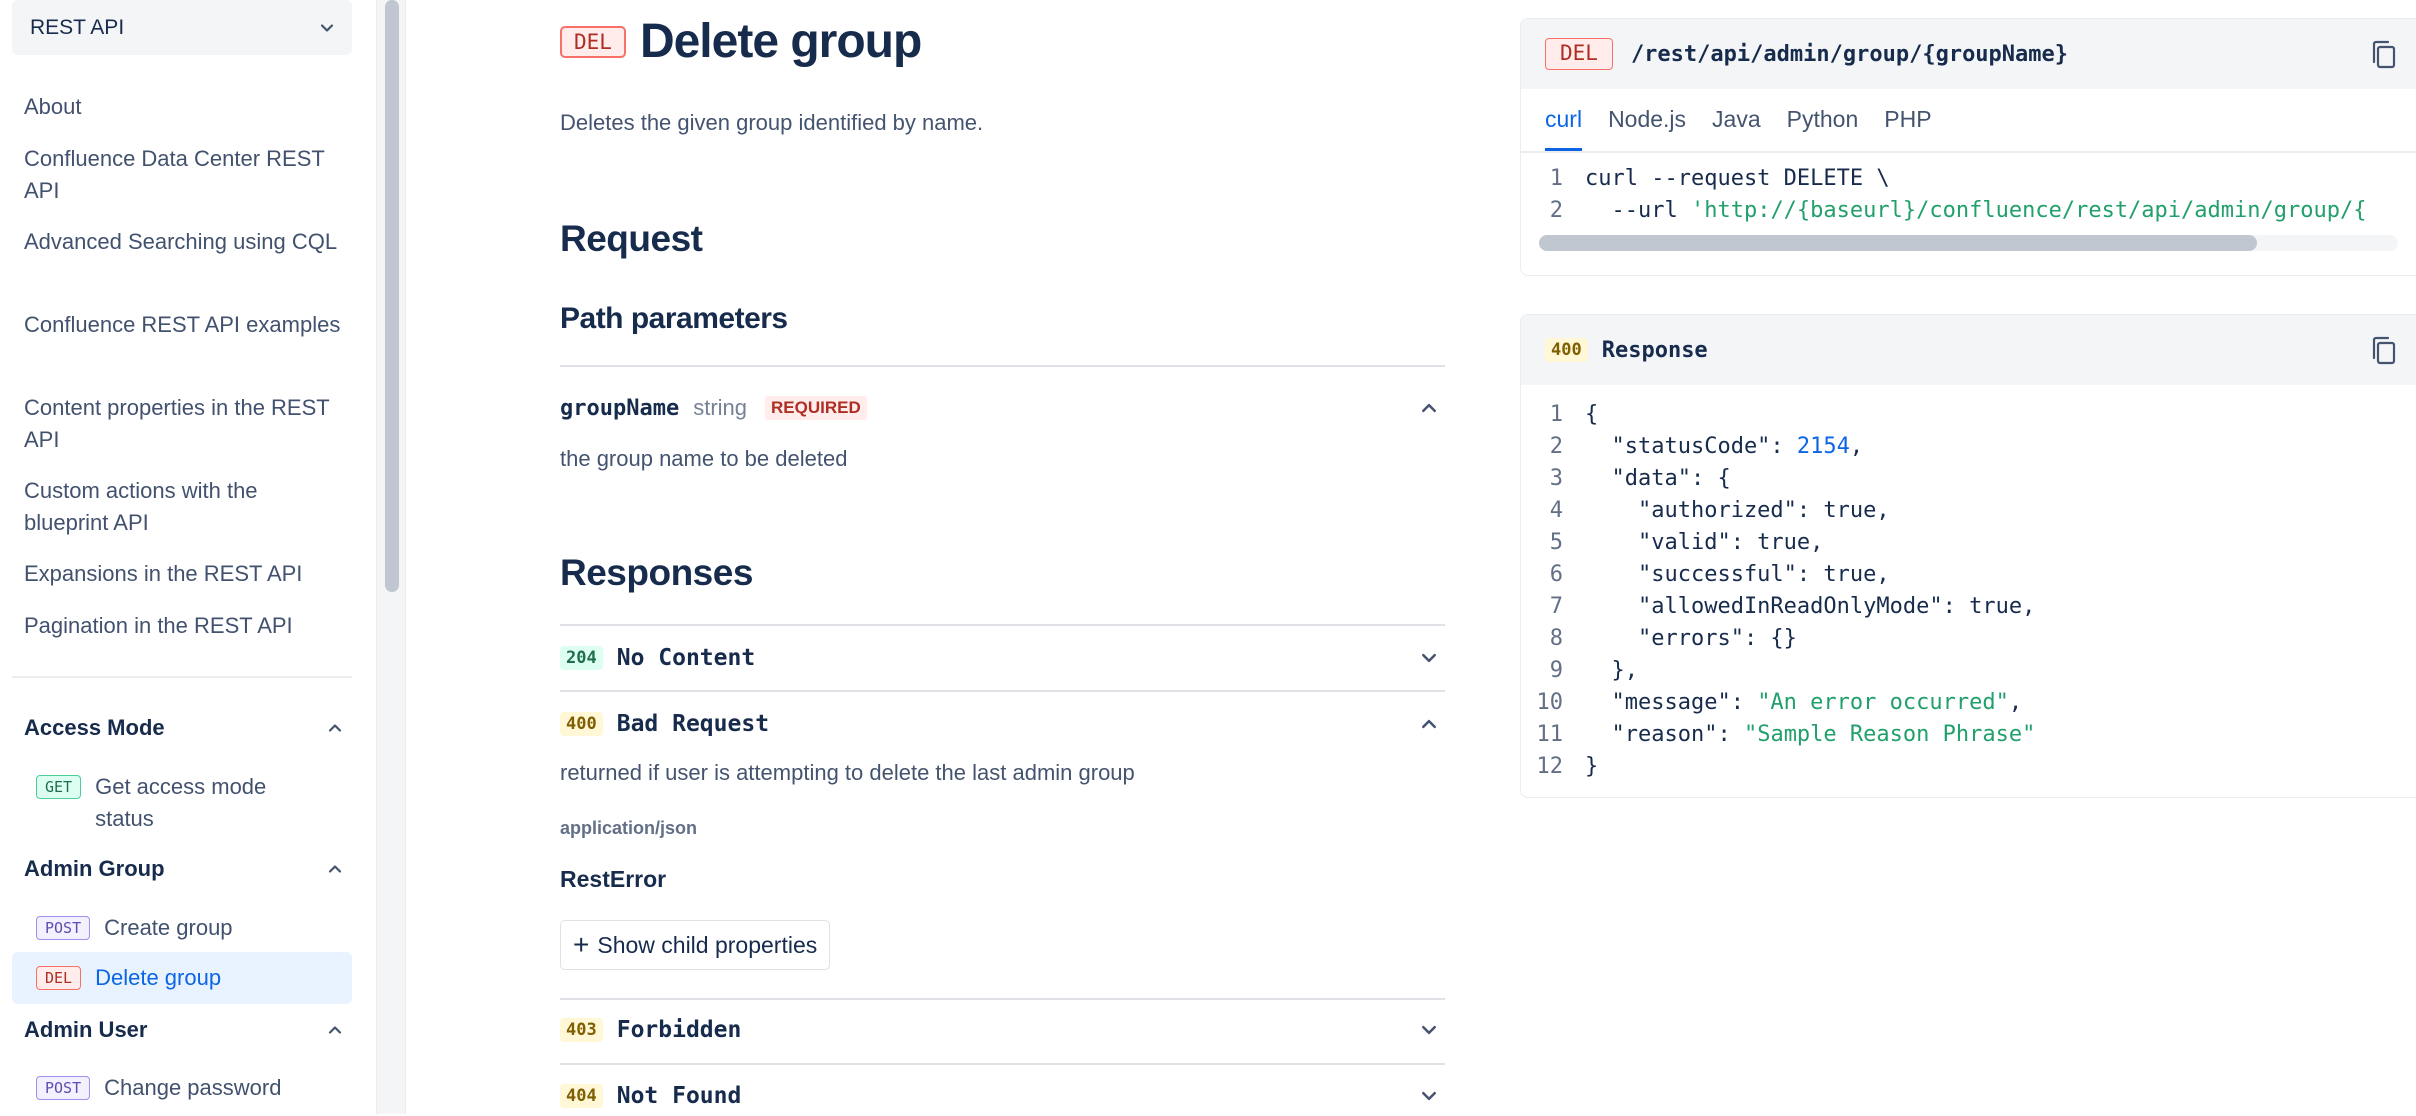  What do you see at coordinates (581, 1030) in the screenshot?
I see `status-badge: 403` at bounding box center [581, 1030].